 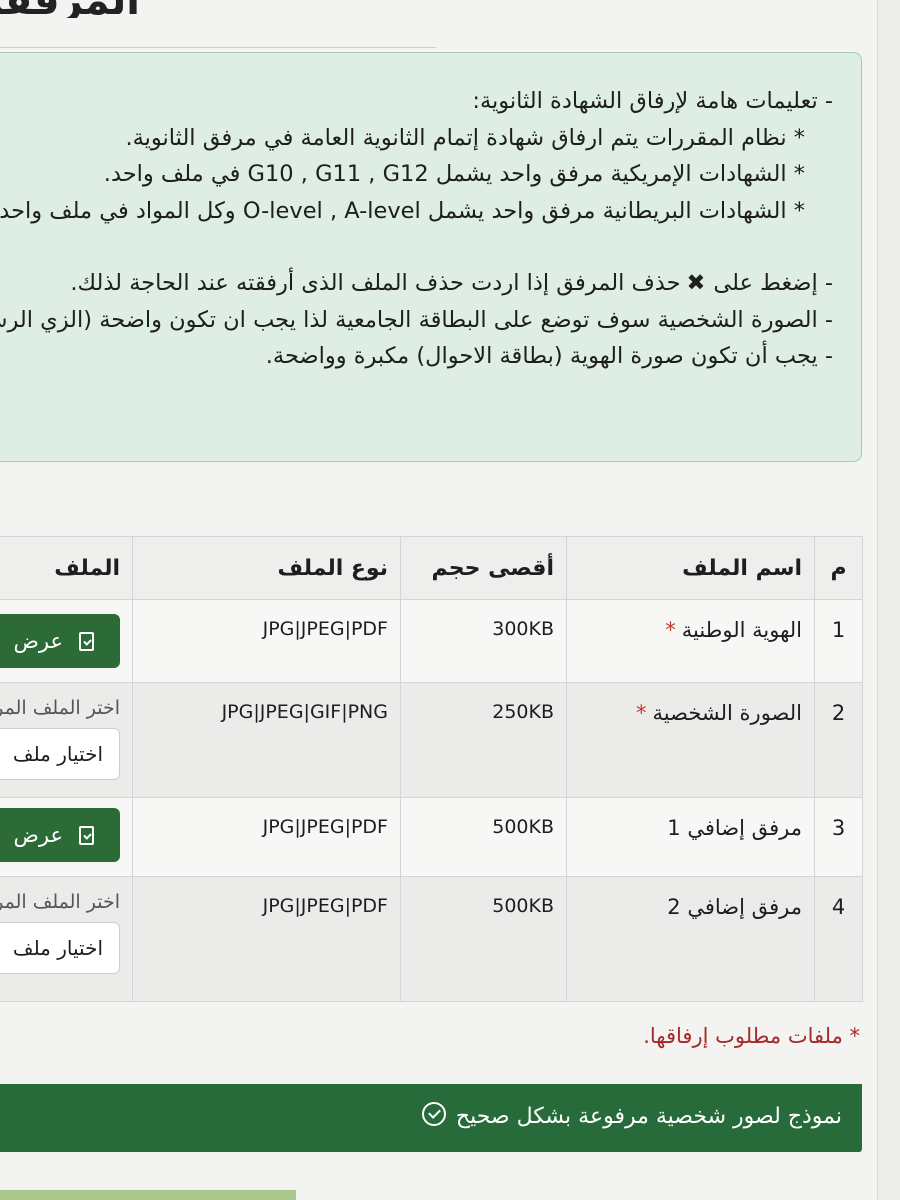 I want to click on title-divider, so click(x=218, y=47).